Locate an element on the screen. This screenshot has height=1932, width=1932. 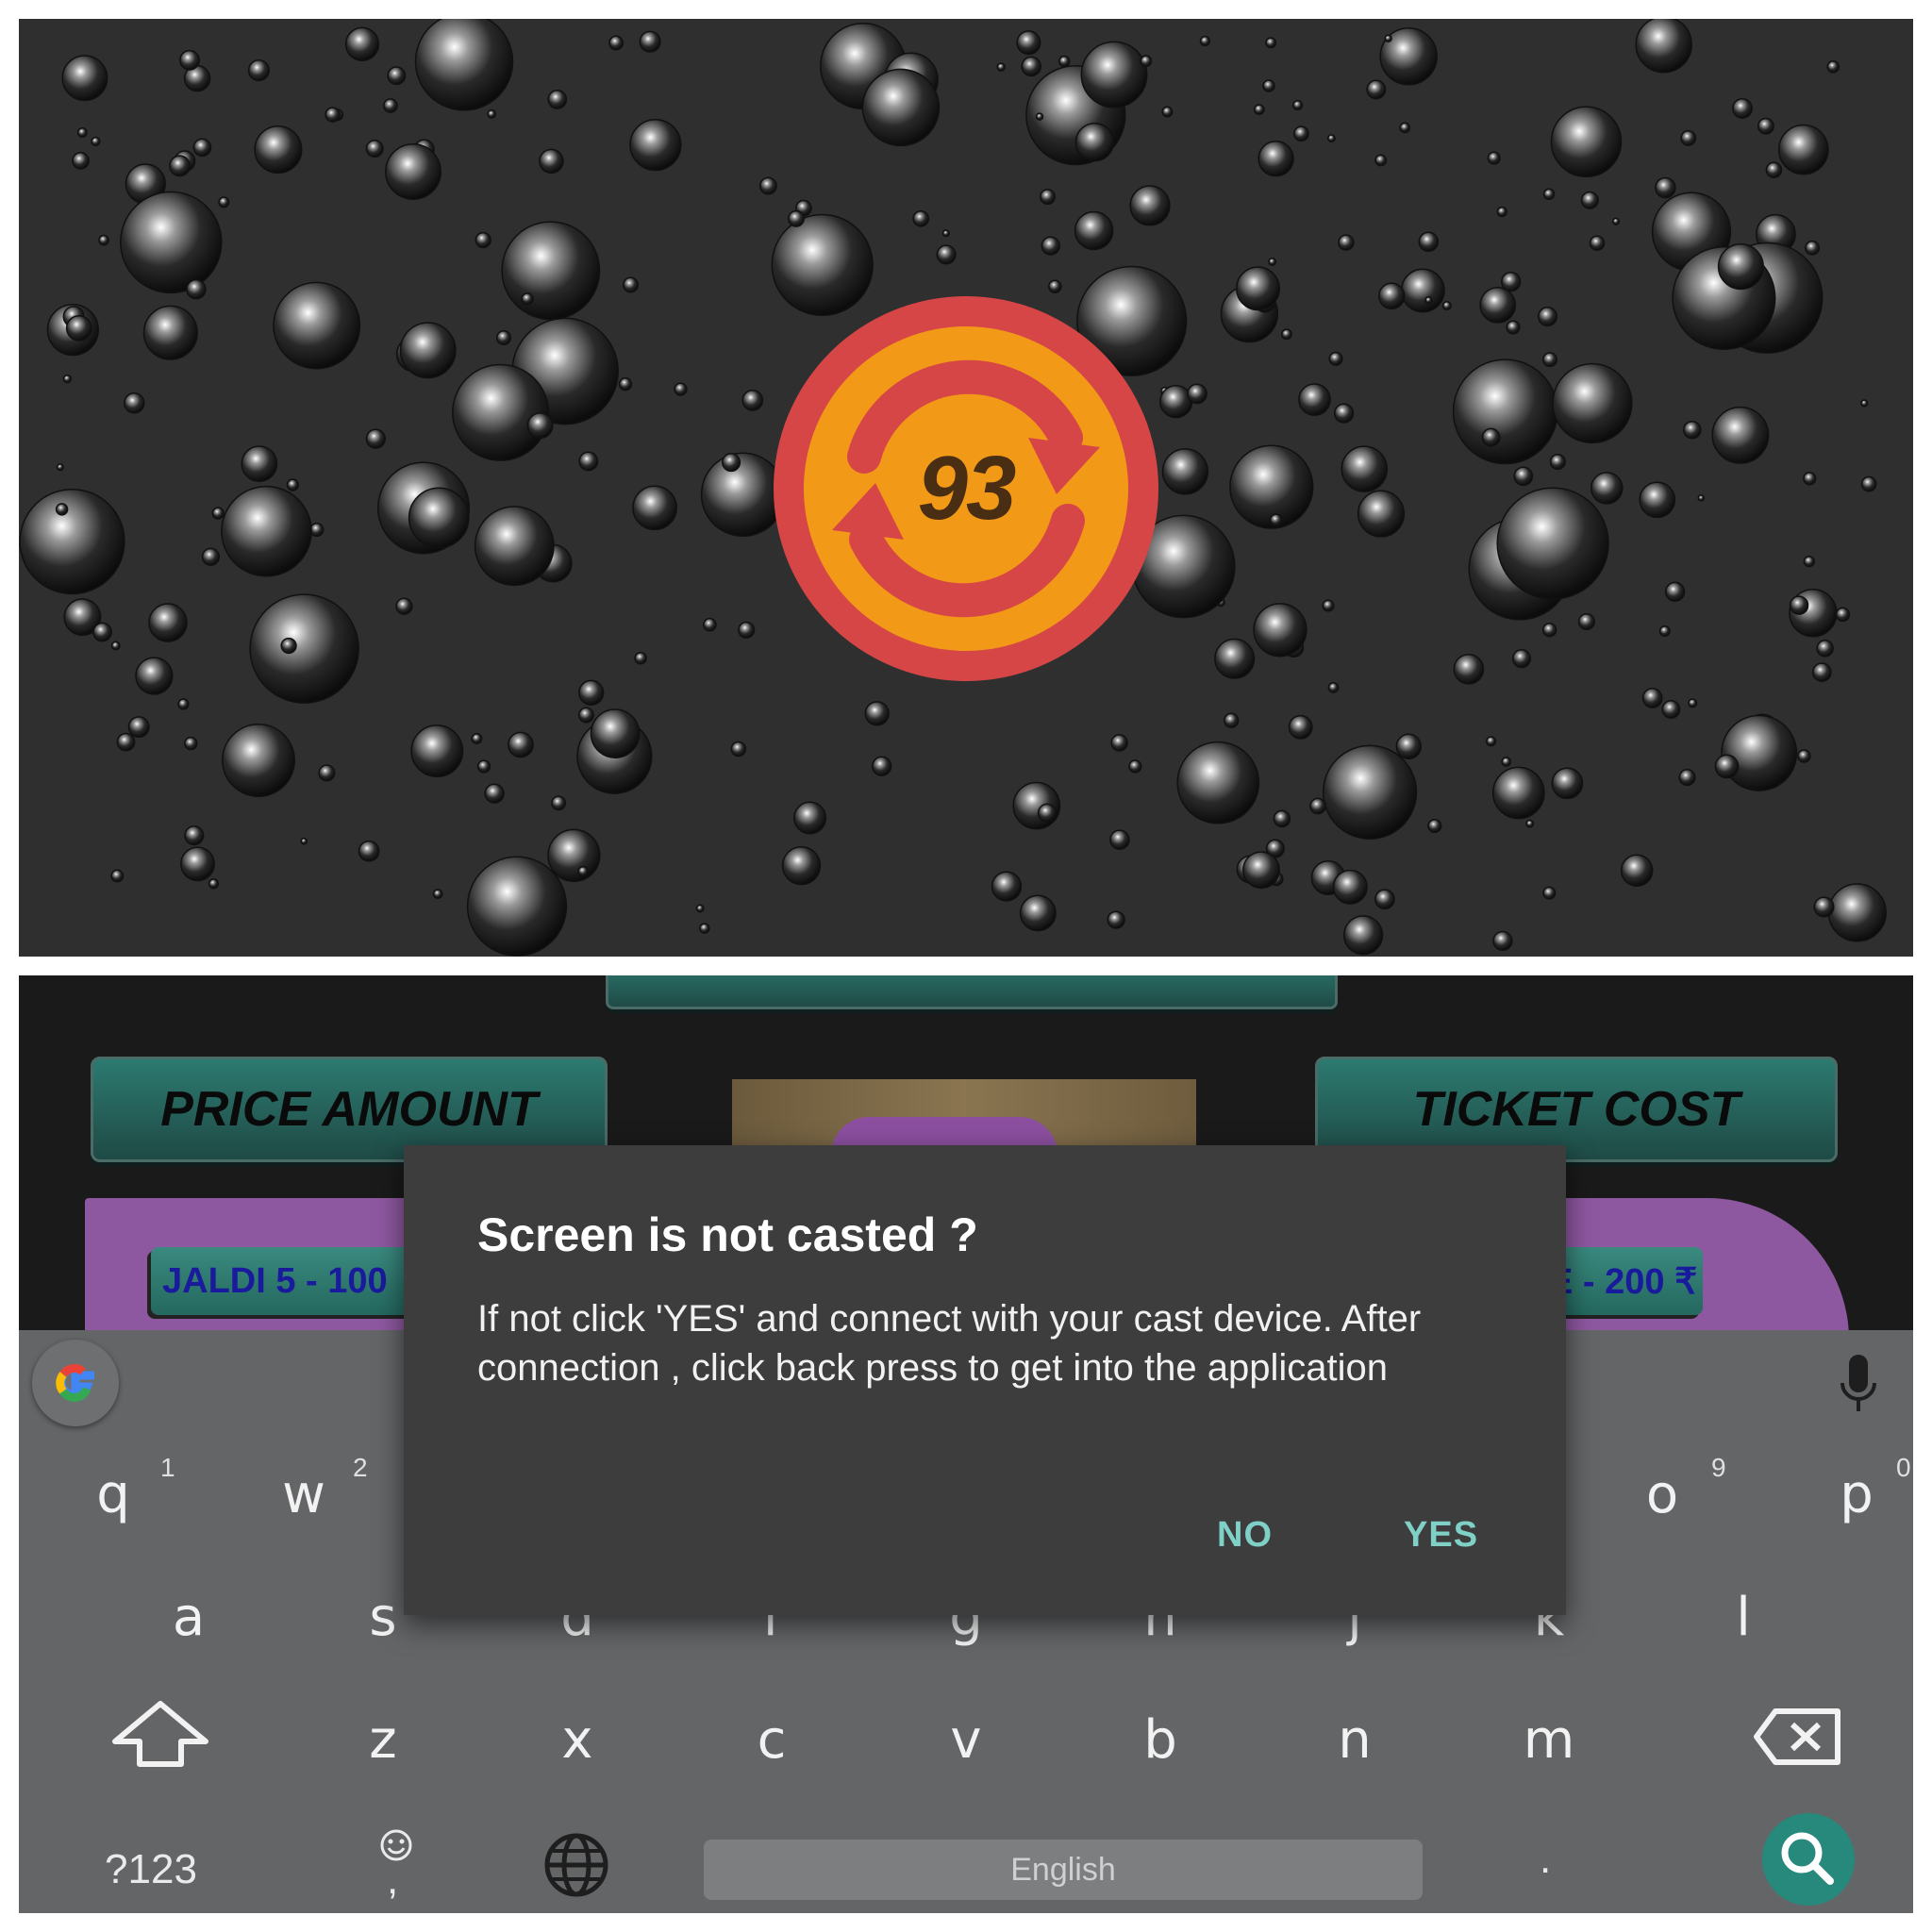
yes-button: YES is located at coordinates (1441, 1535).